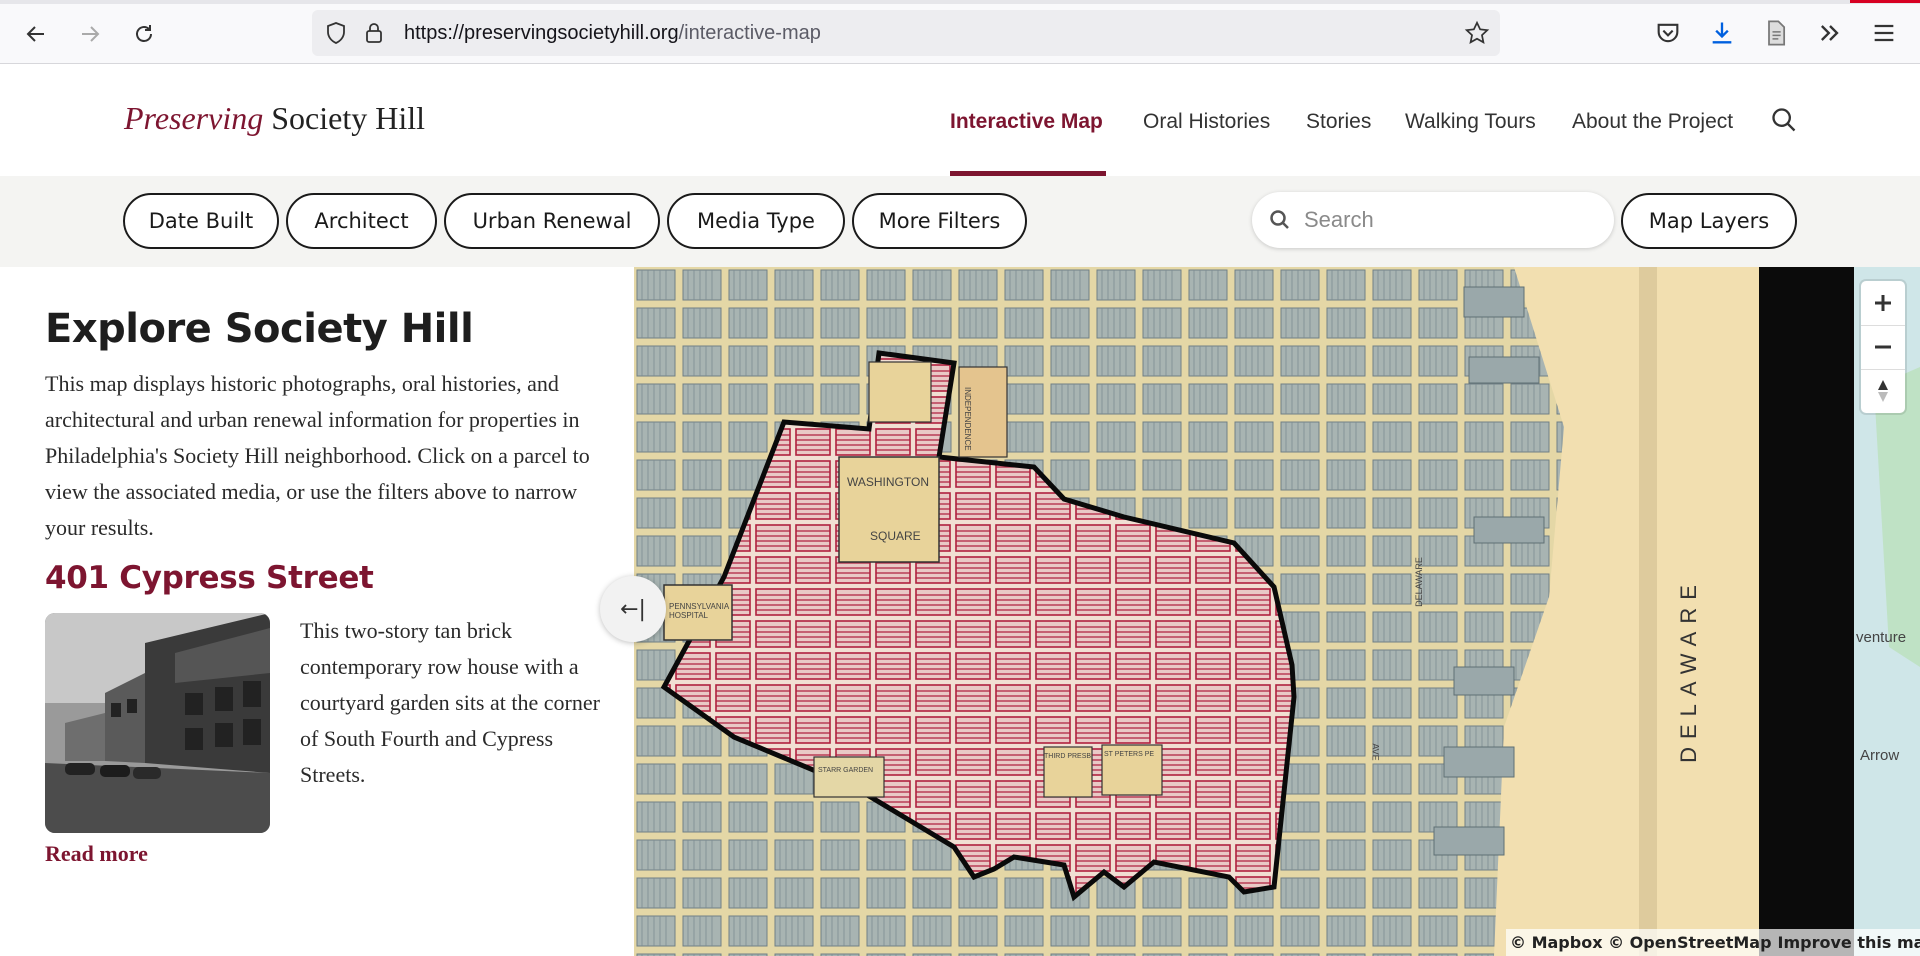  What do you see at coordinates (1418, 582) in the screenshot?
I see `map-label-delaware-ave: DELAWARE` at bounding box center [1418, 582].